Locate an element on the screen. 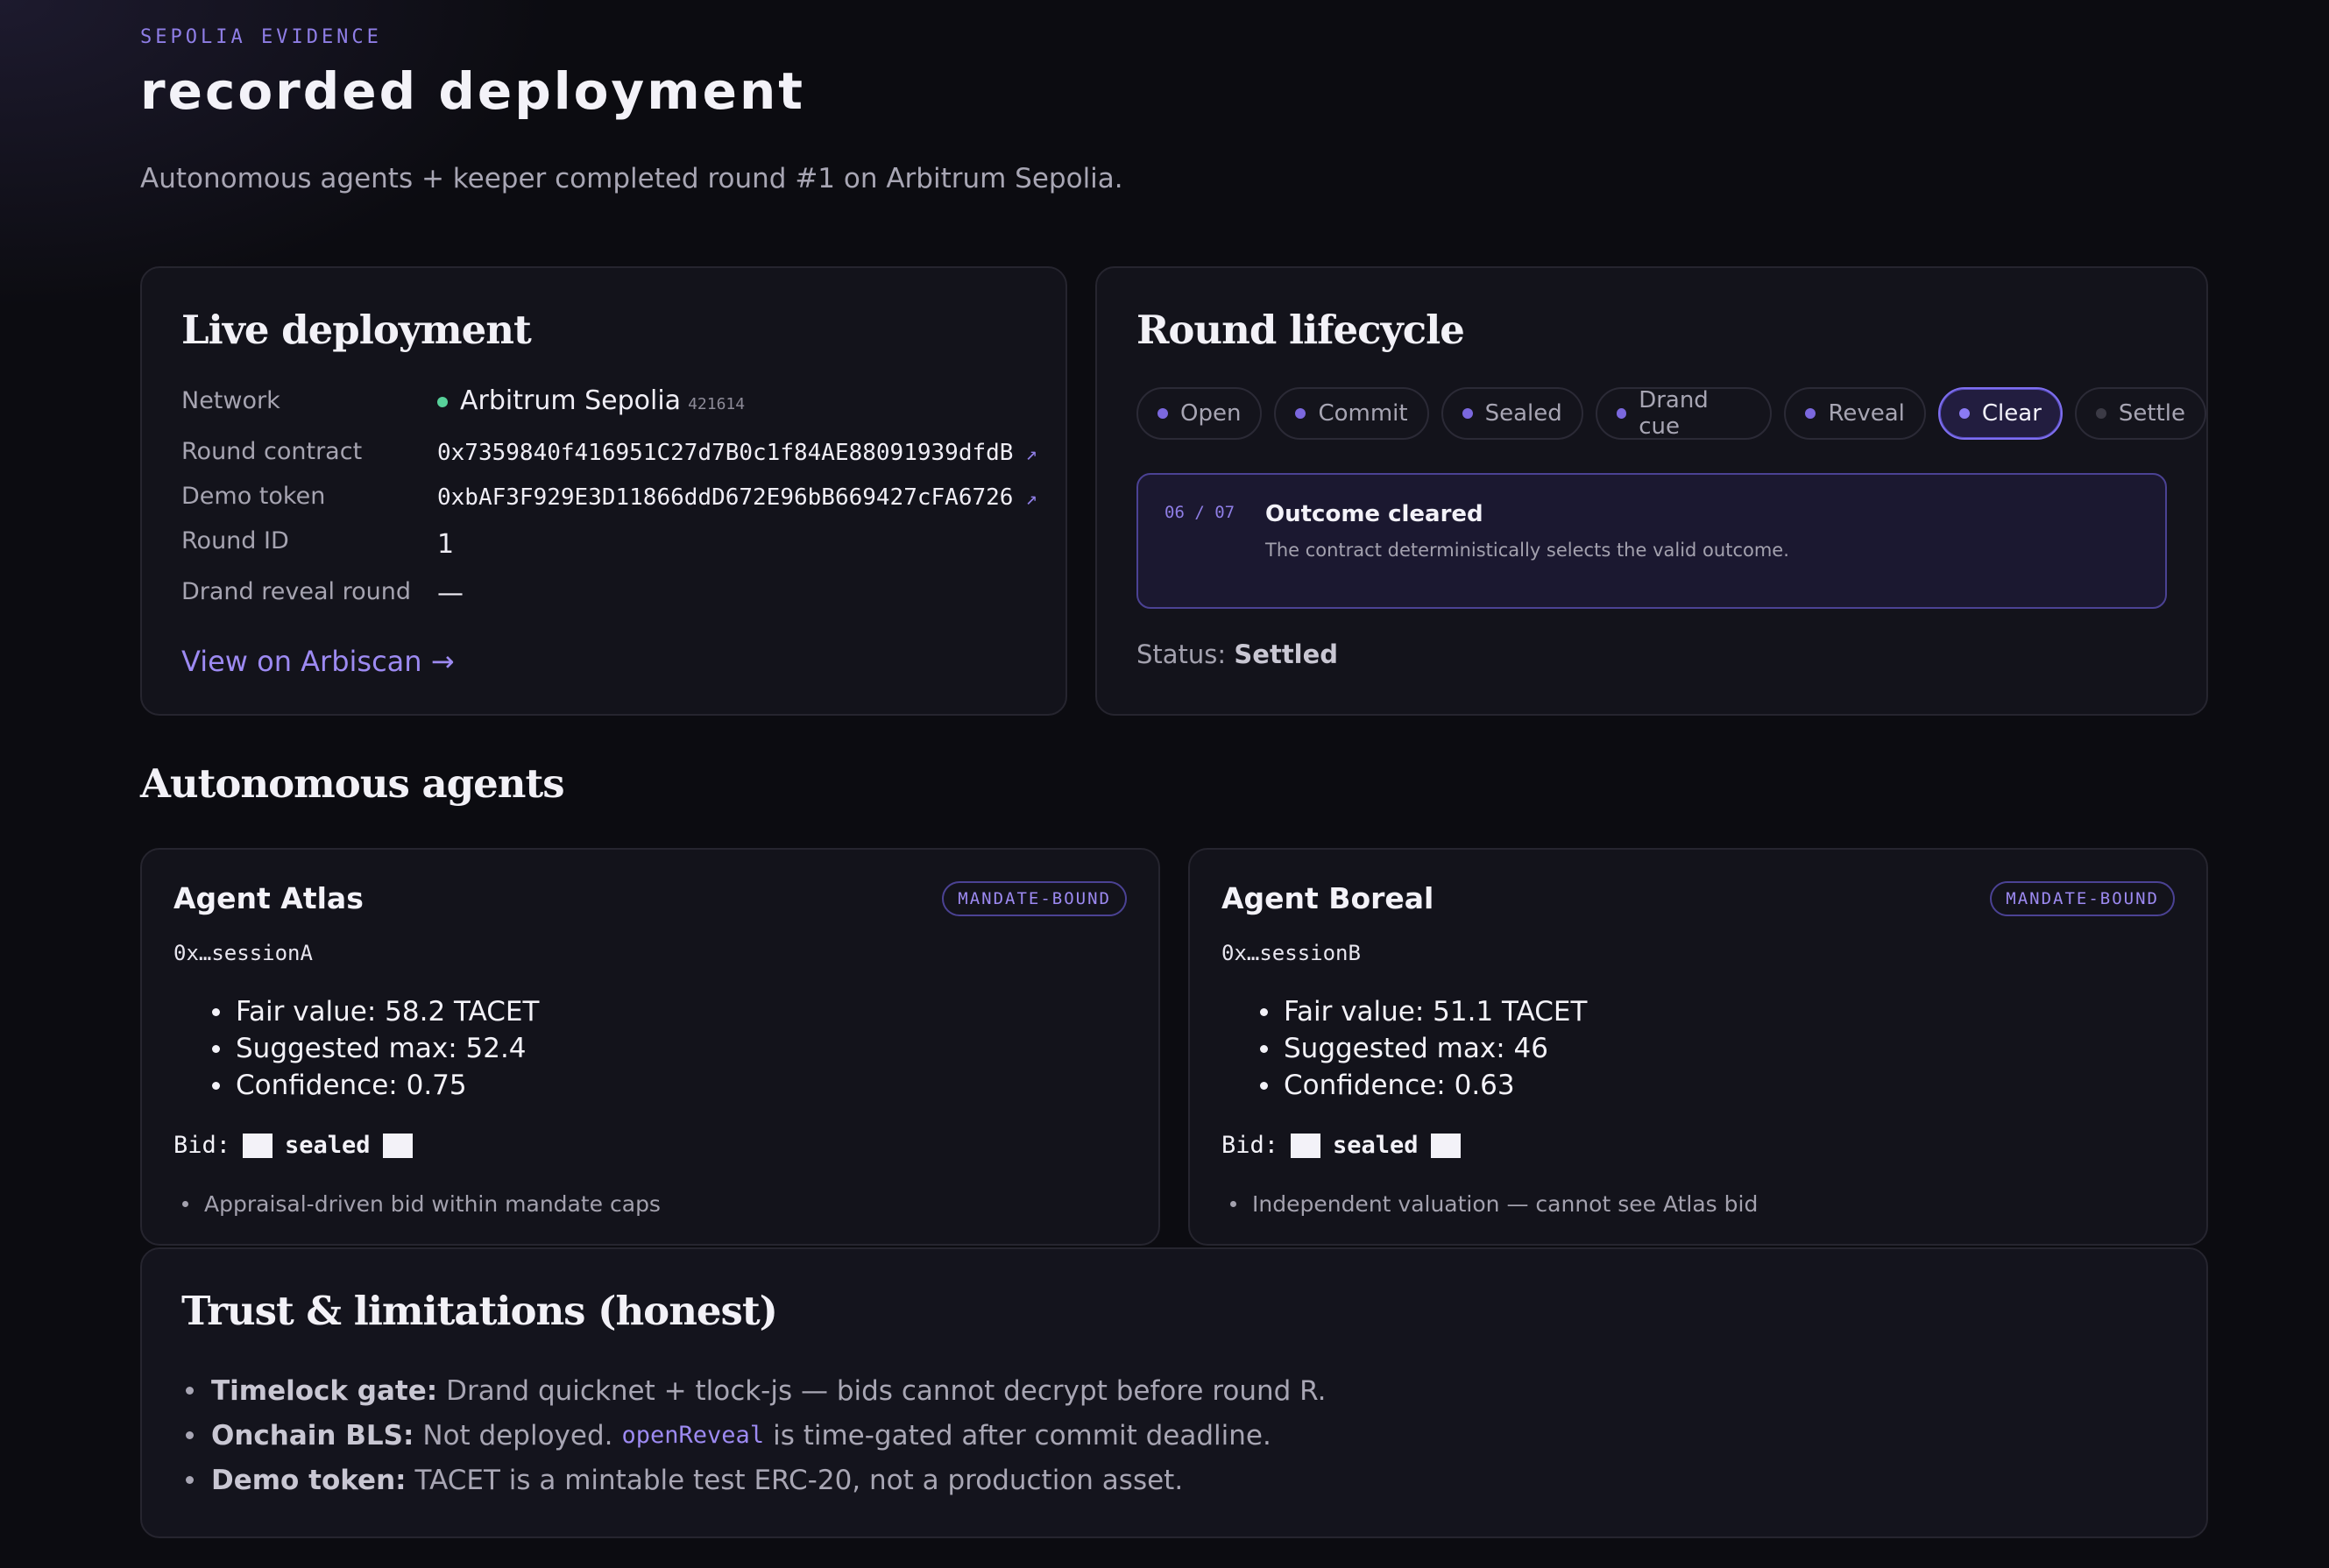 The height and width of the screenshot is (1568, 2329). trust-text: Not deployed. is located at coordinates (517, 1435).